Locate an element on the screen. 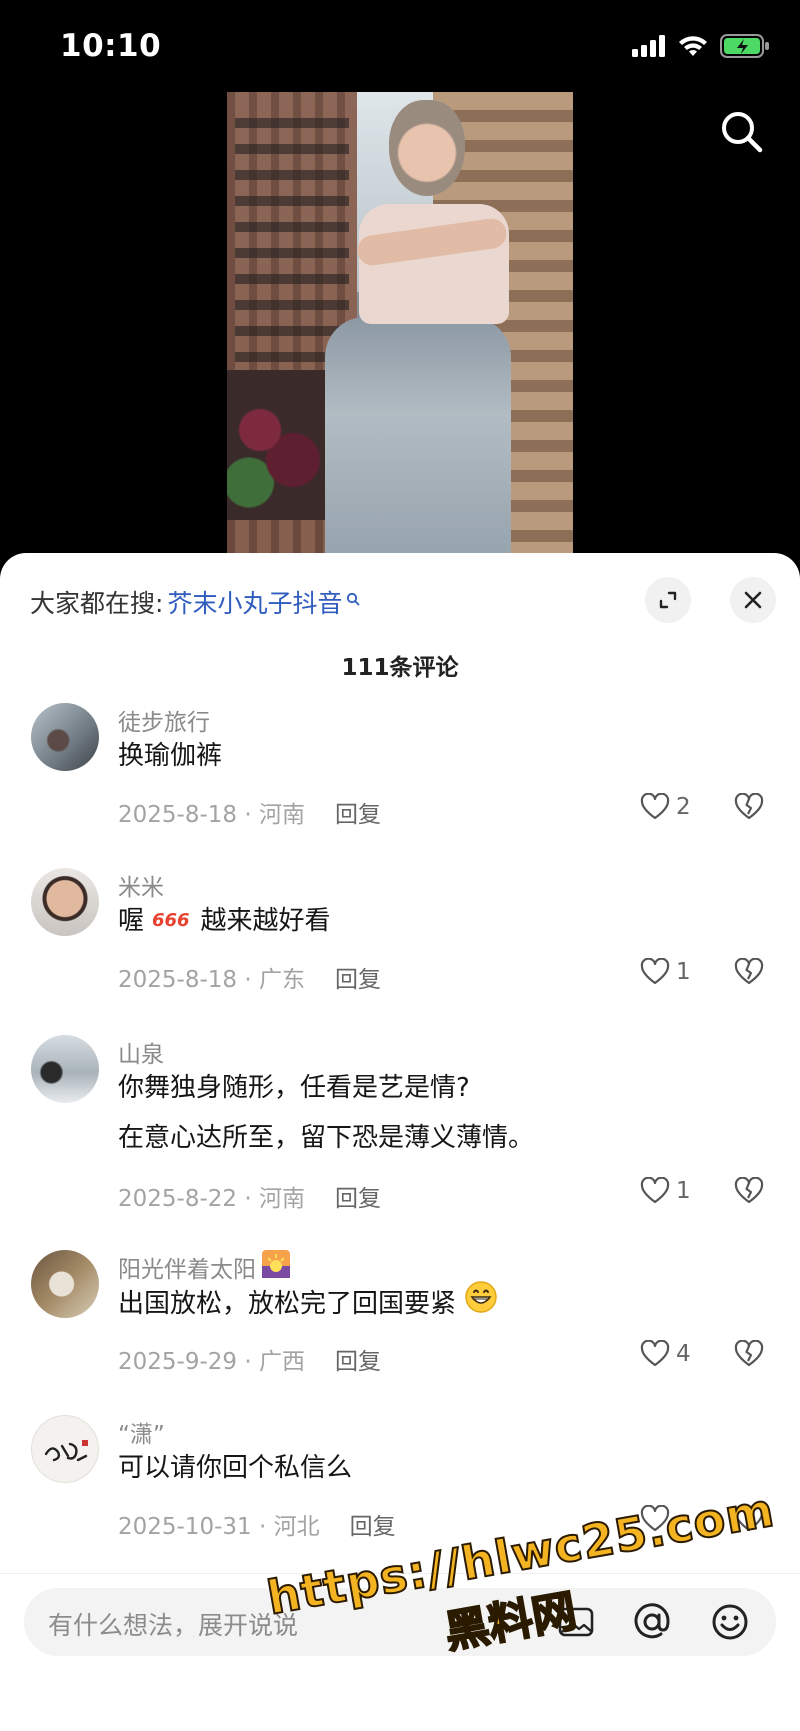 This screenshot has height=1731, width=800. comment-username: 阳光伴着太阳 is located at coordinates (204, 1267).